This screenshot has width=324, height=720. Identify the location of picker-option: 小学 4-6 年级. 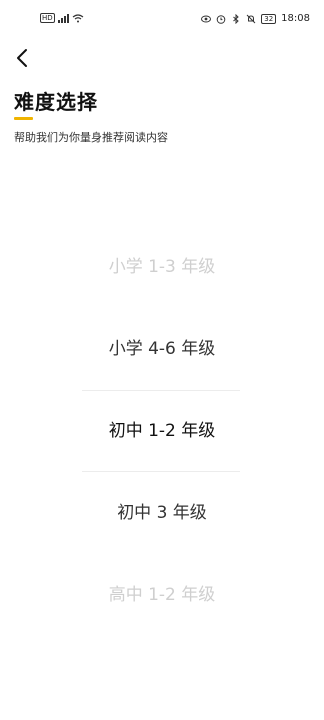
(162, 349).